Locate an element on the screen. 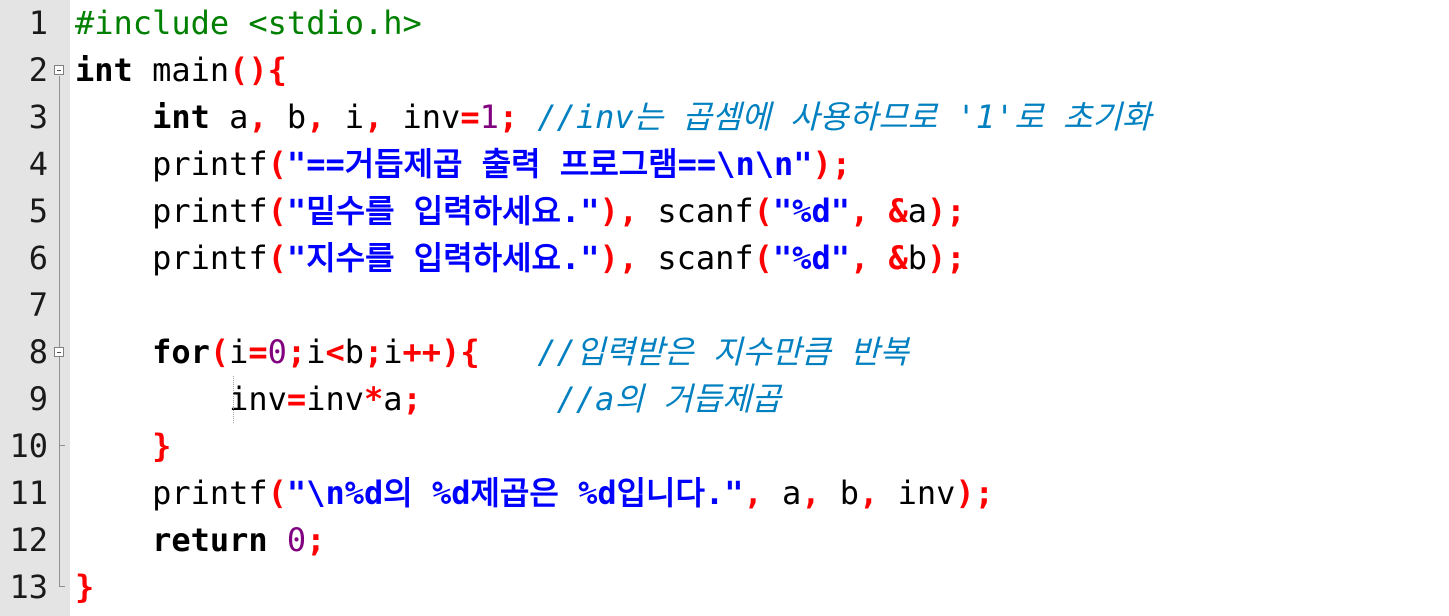  code-token: 1 is located at coordinates (489, 117).